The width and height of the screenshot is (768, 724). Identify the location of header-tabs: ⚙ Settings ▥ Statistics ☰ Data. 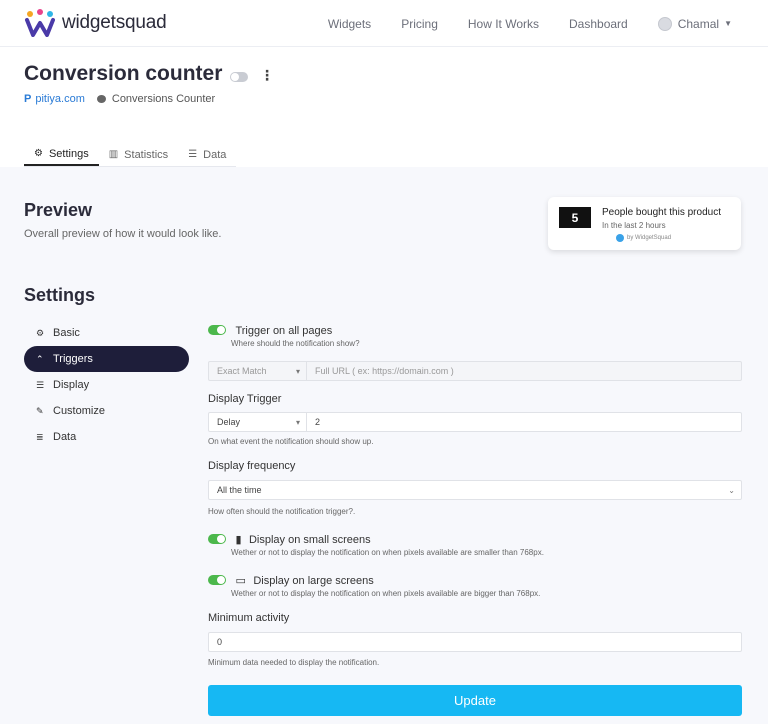
(130, 155).